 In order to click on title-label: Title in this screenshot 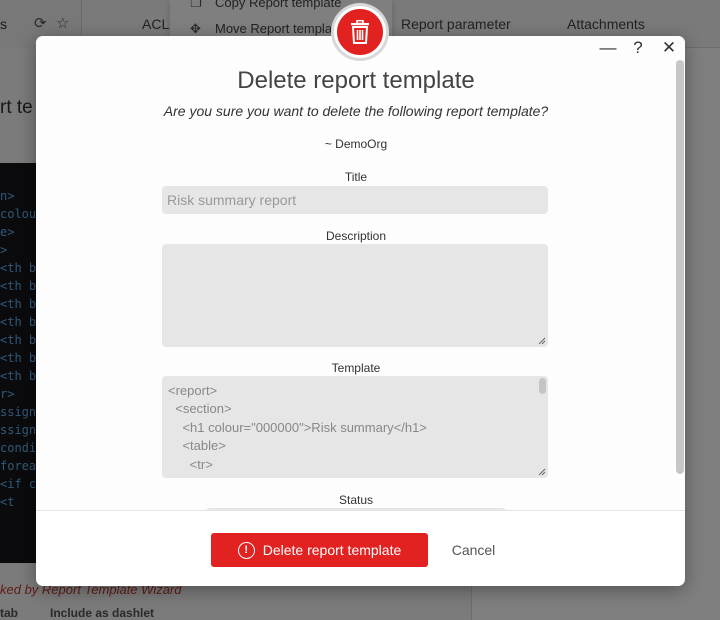, I will do `click(356, 177)`.